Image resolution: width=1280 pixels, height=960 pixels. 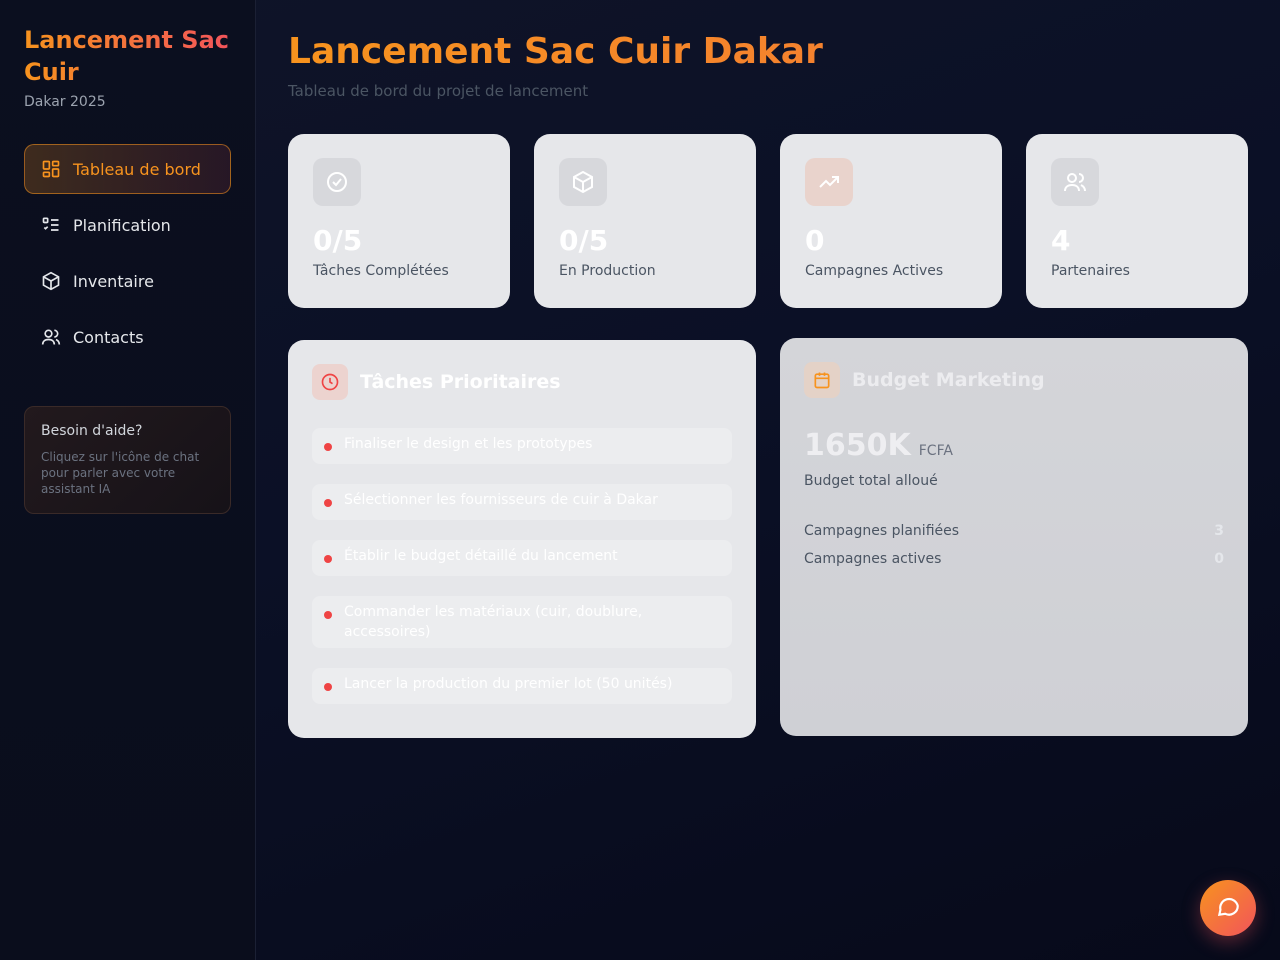 I want to click on clock-icon, so click(x=330, y=382).